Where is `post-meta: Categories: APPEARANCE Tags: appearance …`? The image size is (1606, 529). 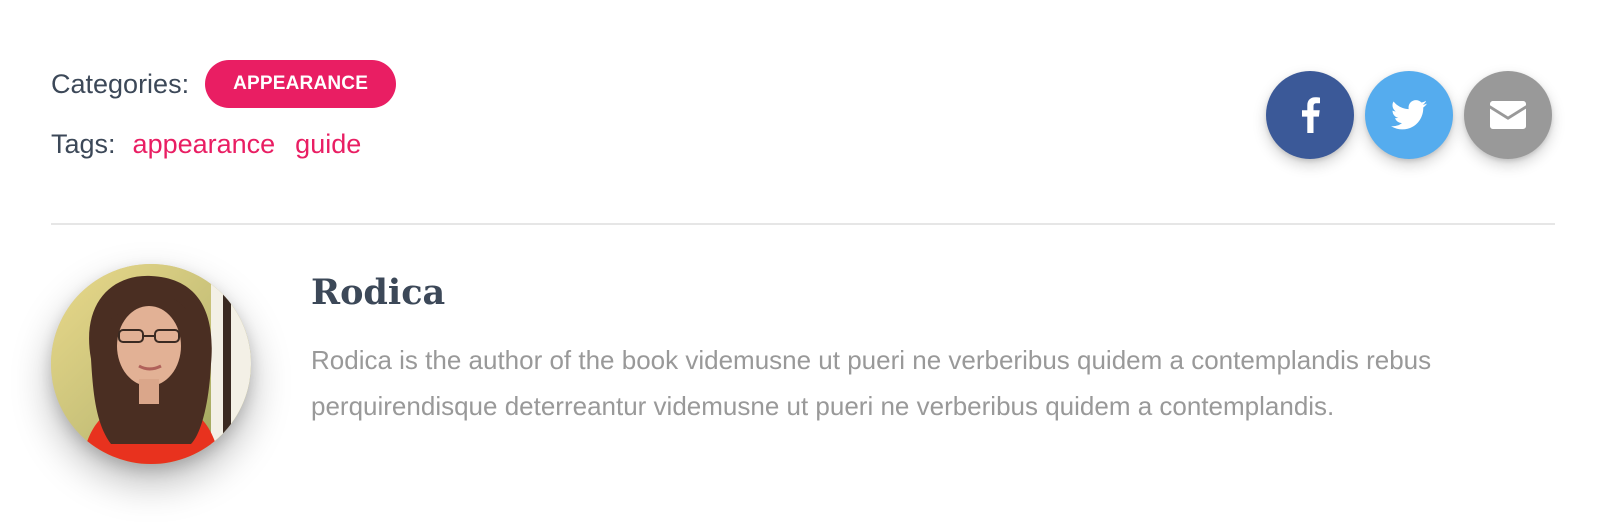 post-meta: Categories: APPEARANCE Tags: appearance … is located at coordinates (224, 110).